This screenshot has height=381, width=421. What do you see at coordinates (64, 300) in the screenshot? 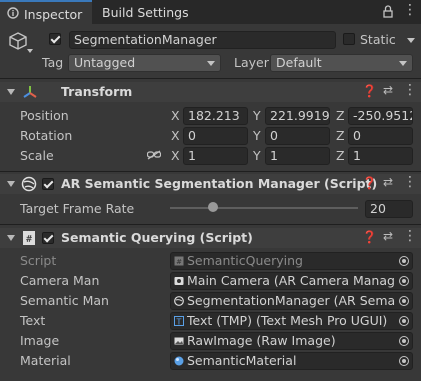
I see `field-label: Semantic Man` at bounding box center [64, 300].